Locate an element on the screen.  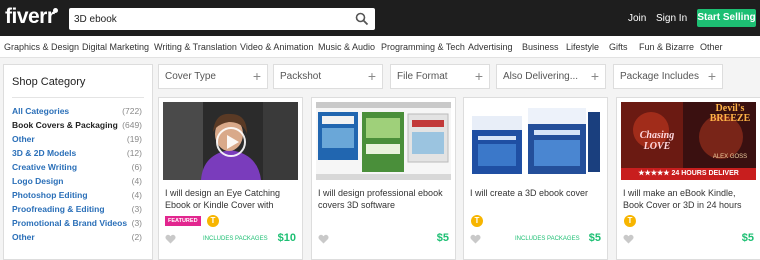
search-icon is located at coordinates (362, 19).